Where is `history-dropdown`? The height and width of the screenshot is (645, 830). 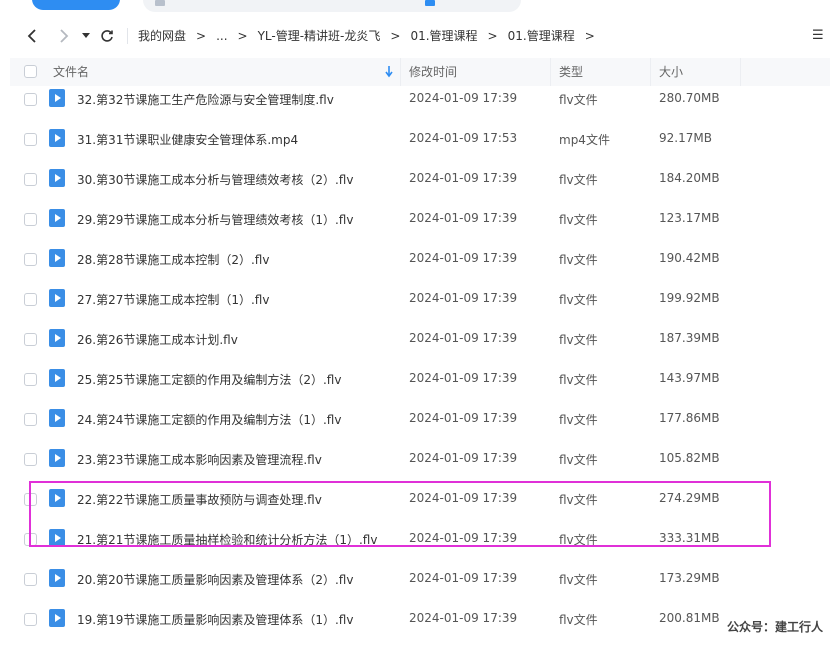 history-dropdown is located at coordinates (86, 36).